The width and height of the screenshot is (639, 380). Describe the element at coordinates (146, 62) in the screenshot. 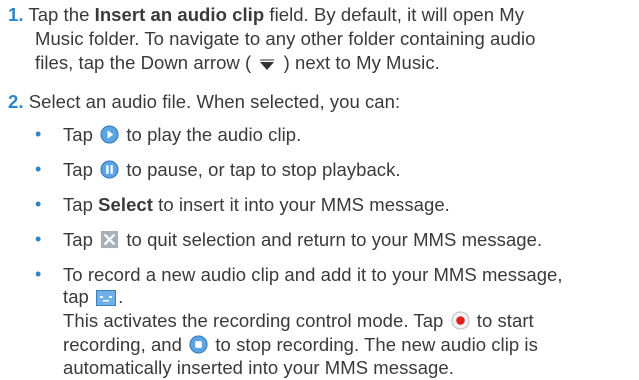

I see `step1-line3-pre: files, tap the Down arrow (` at that location.